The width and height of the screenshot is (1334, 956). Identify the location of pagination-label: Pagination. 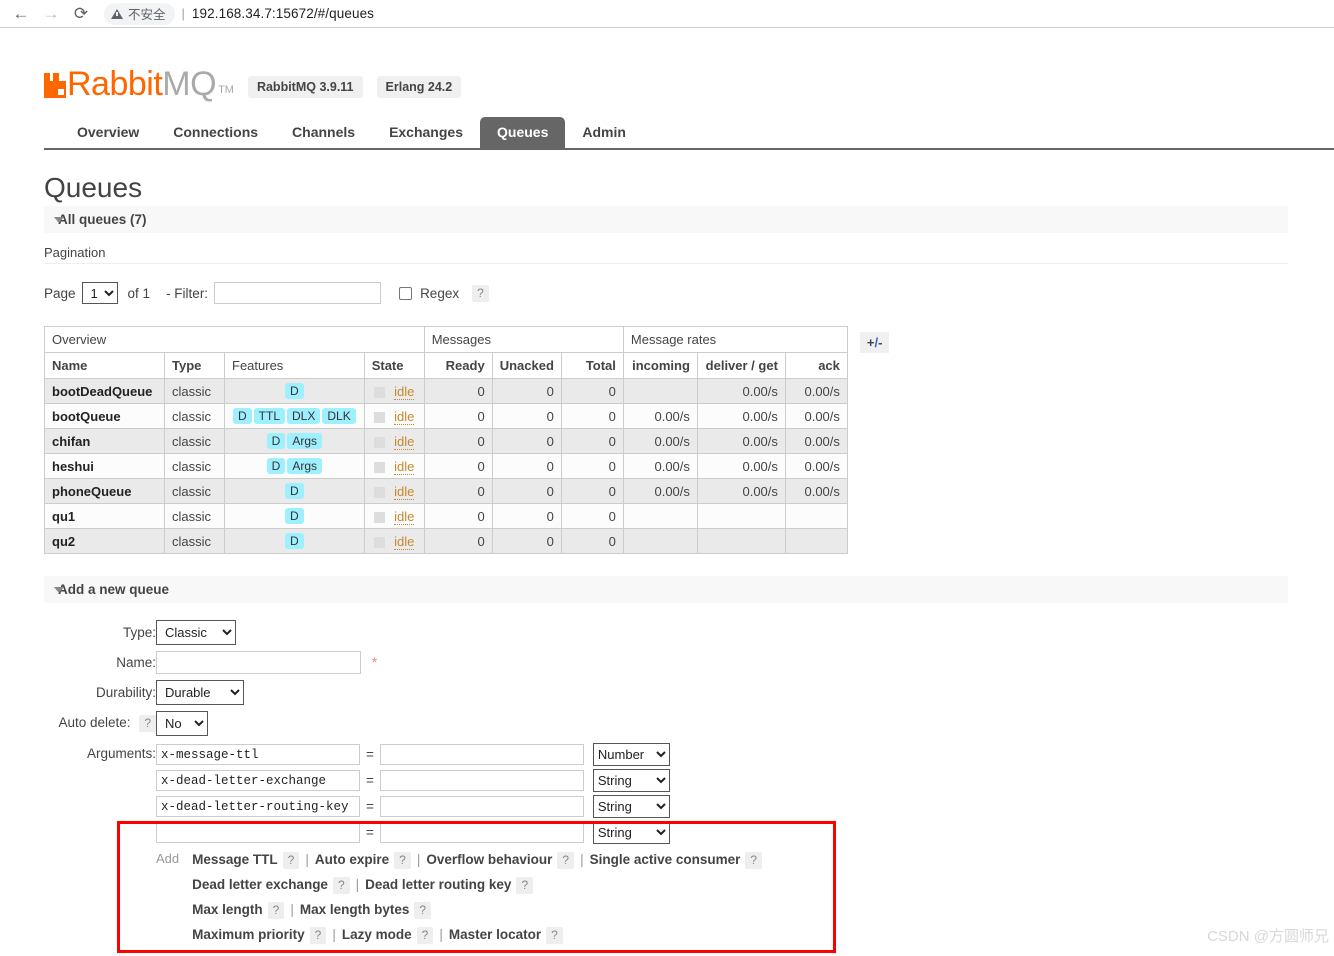
(666, 248).